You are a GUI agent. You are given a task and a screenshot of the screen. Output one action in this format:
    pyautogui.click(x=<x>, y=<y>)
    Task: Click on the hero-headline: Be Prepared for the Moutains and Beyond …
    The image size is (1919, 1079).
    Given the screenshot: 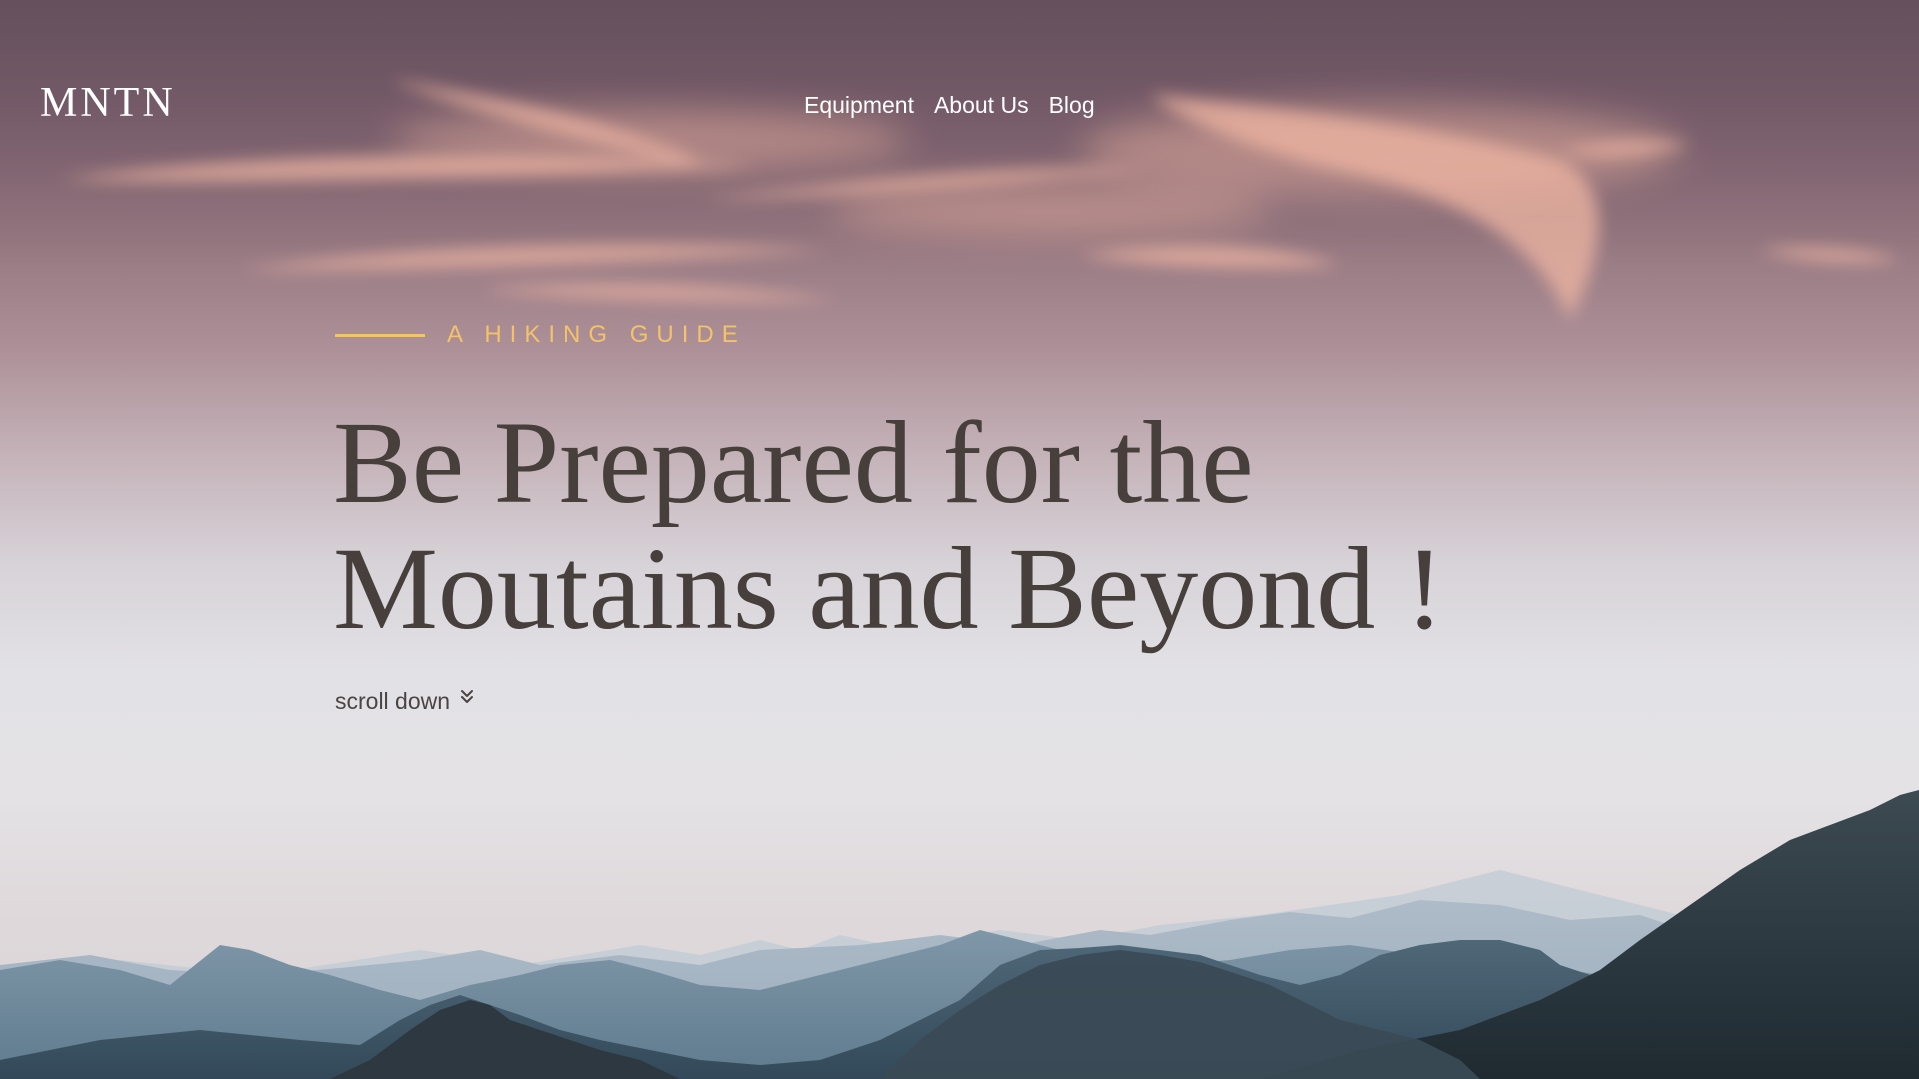 What is the action you would take?
    pyautogui.click(x=888, y=526)
    